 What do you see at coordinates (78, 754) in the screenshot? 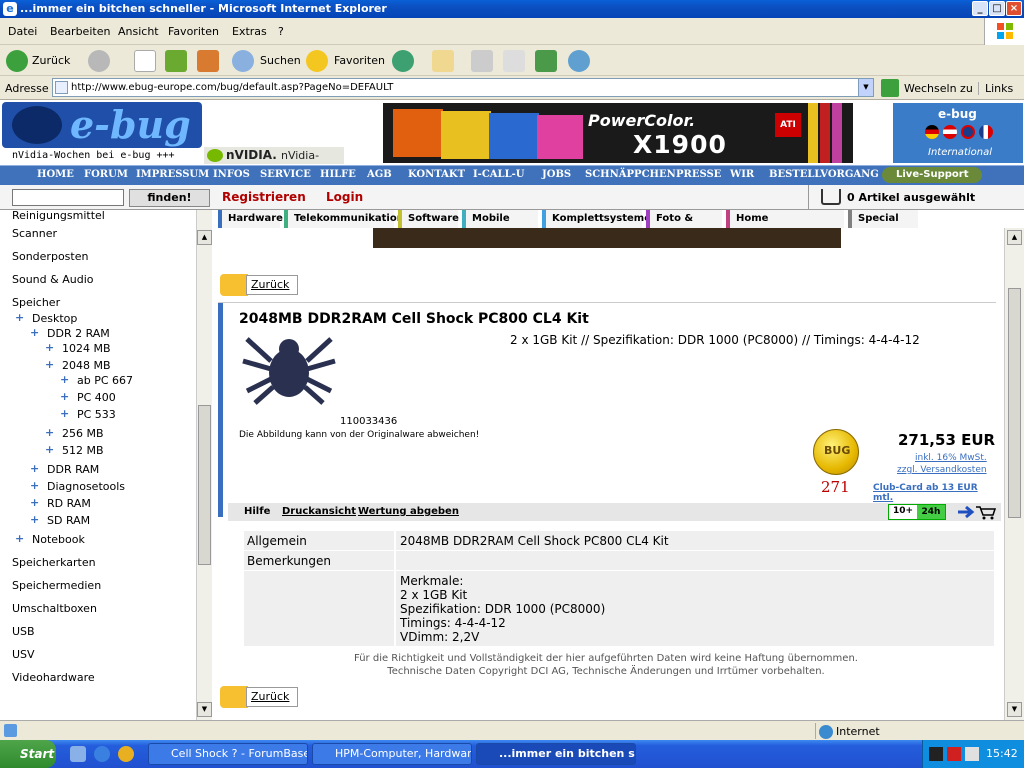
I see `show-desktop-icon` at bounding box center [78, 754].